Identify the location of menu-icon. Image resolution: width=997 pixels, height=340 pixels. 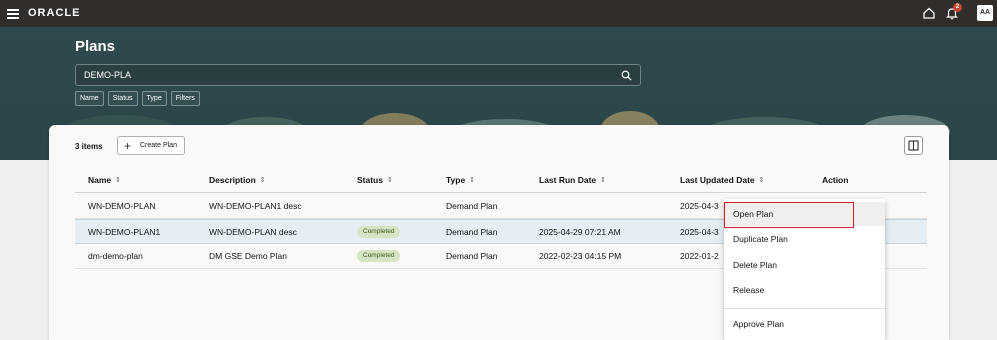
(13, 14).